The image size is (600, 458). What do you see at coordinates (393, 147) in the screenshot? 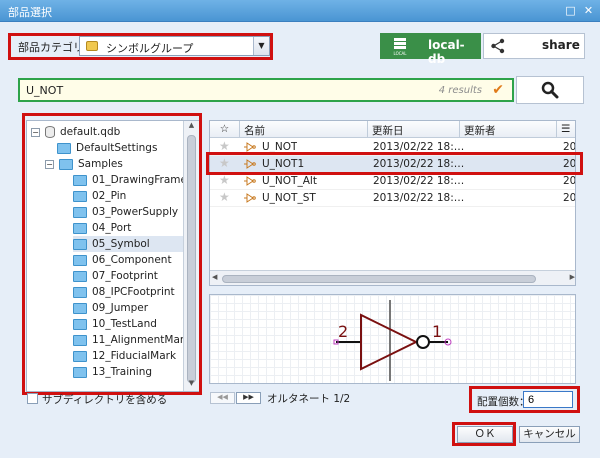
I see `table-row: ★ U_NOT 2013/02/22 18:… 20` at bounding box center [393, 147].